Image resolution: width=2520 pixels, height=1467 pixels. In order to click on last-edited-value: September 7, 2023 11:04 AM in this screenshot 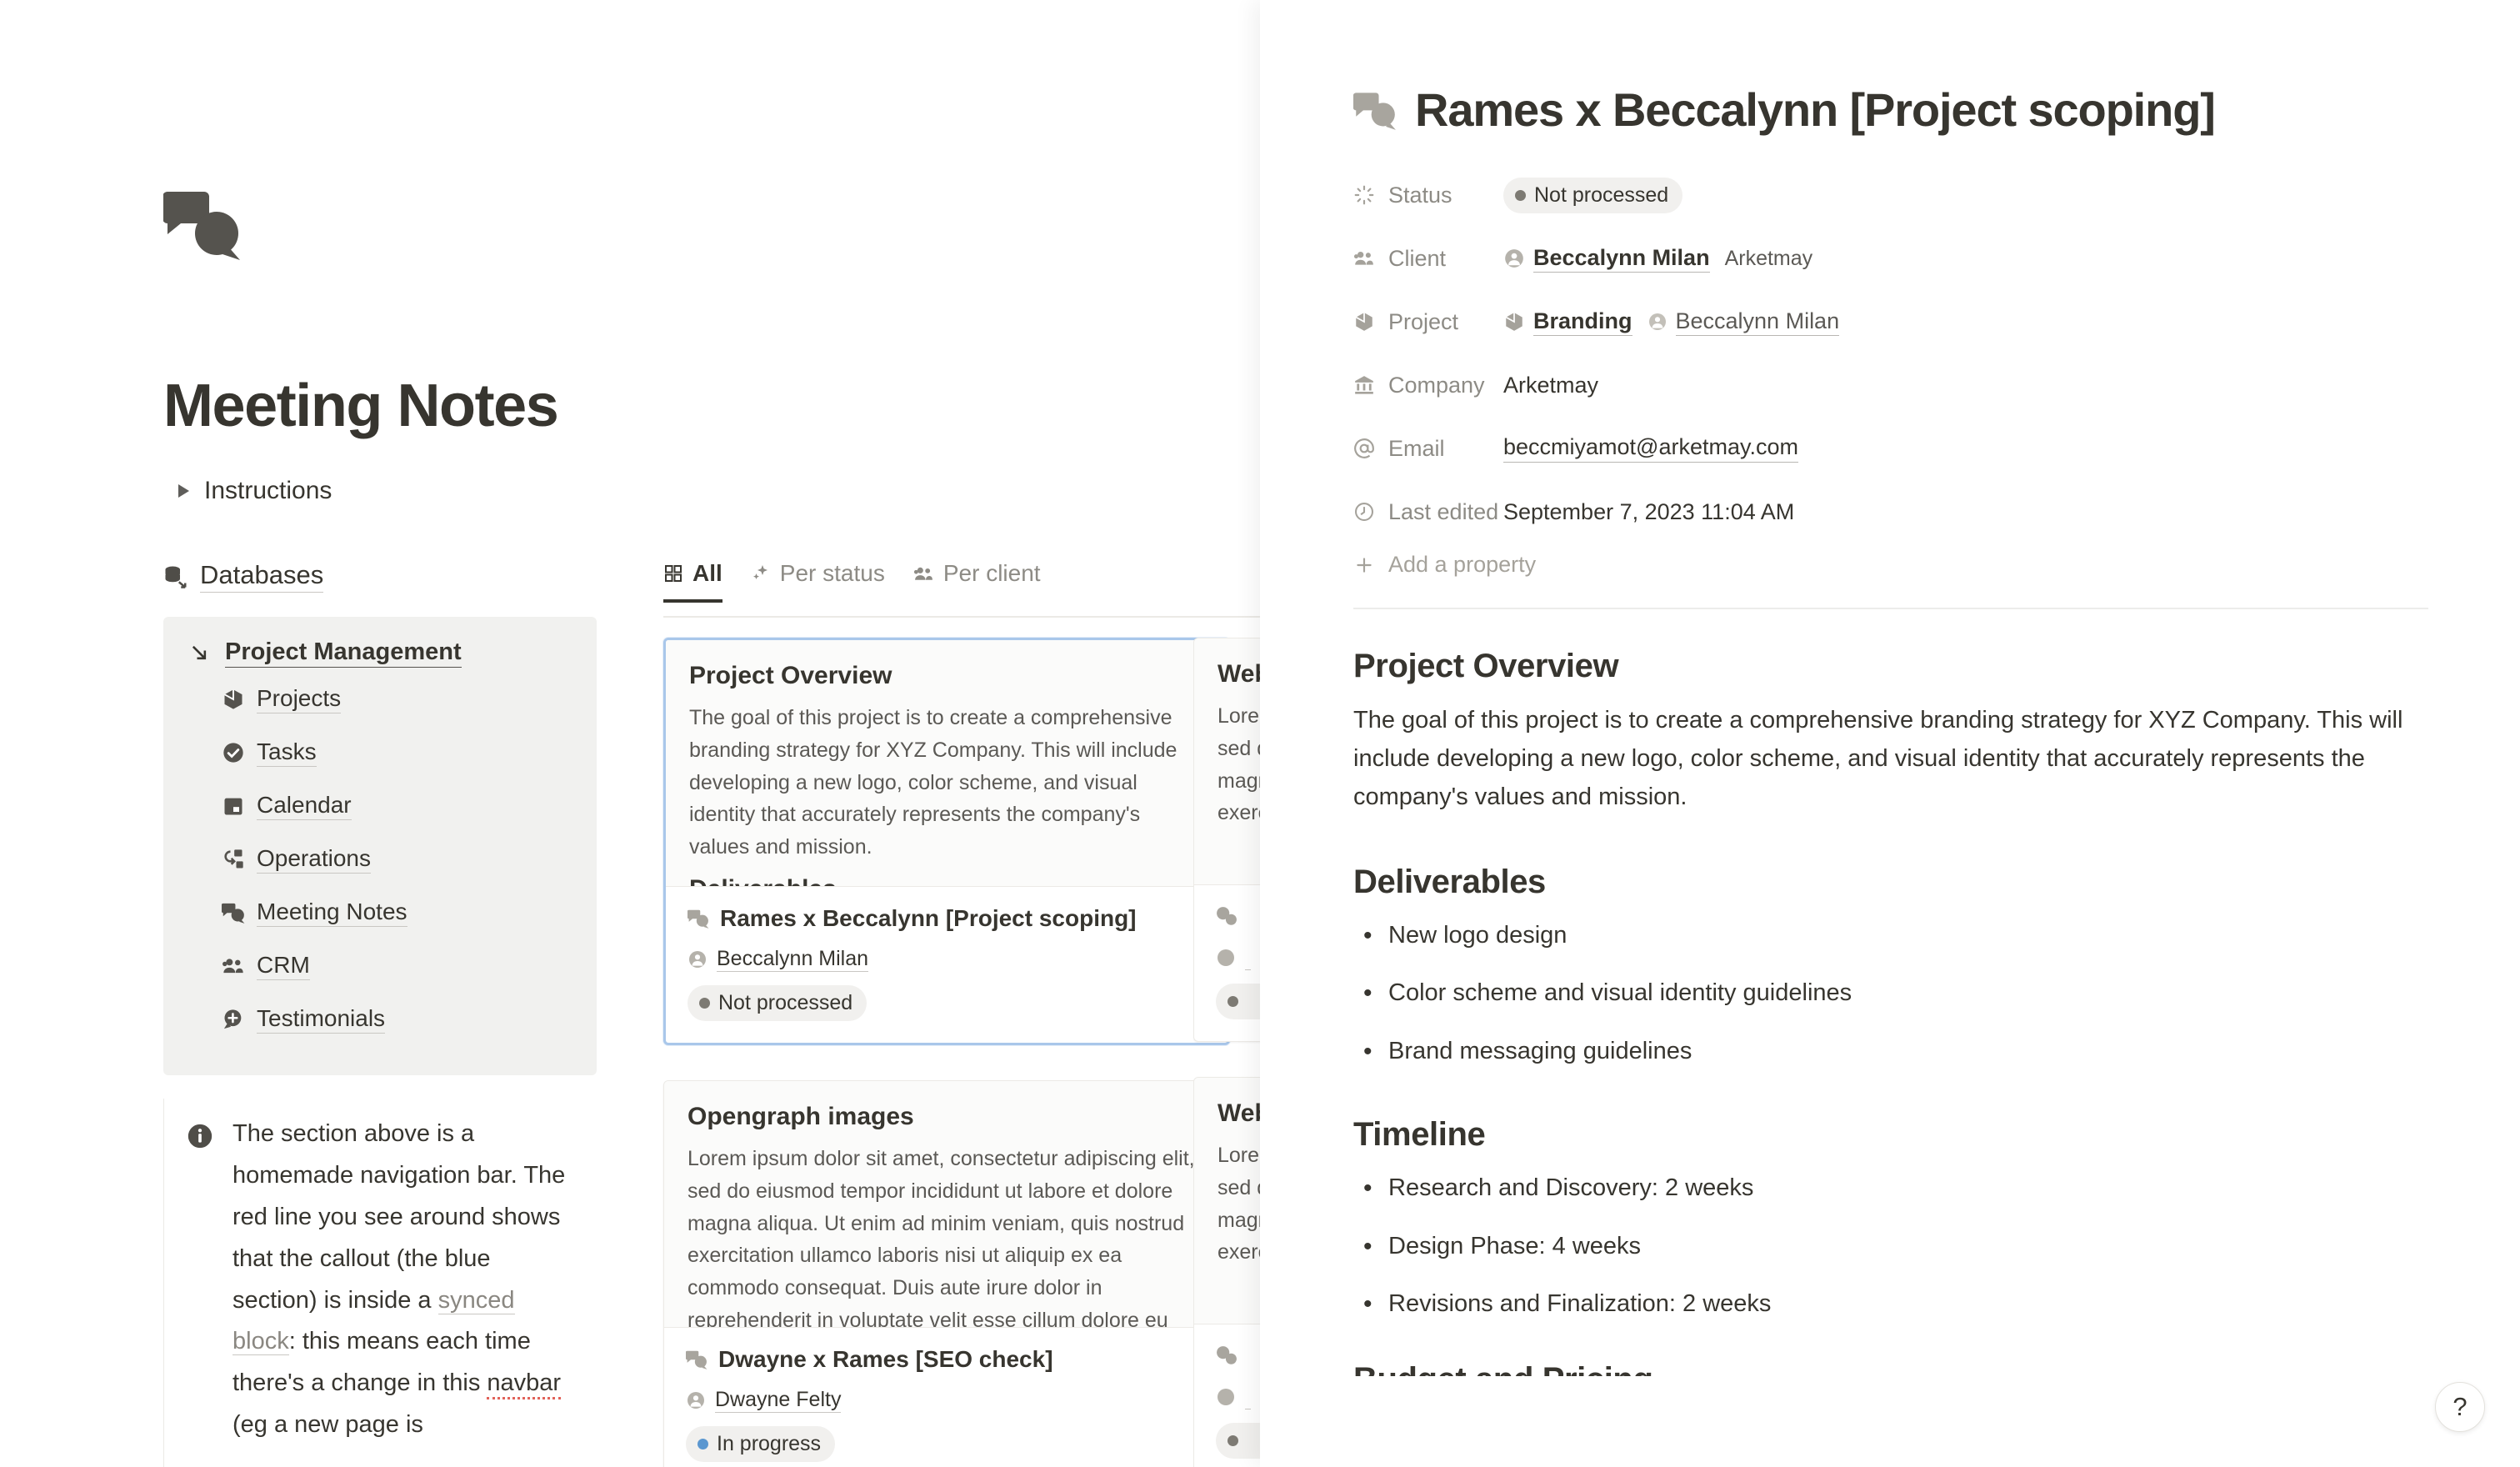, I will do `click(1649, 511)`.